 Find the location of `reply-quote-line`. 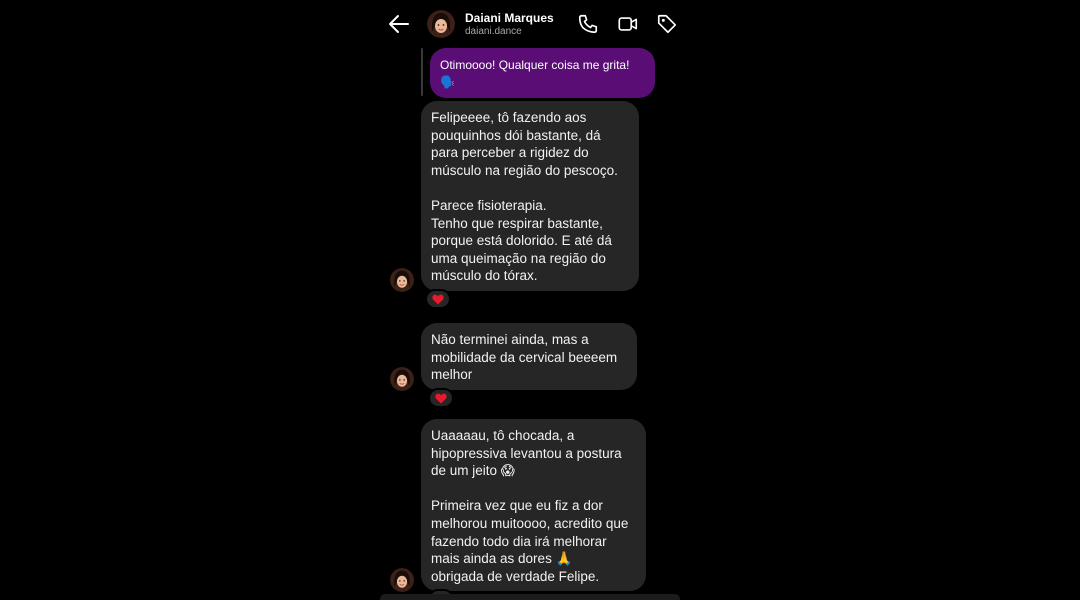

reply-quote-line is located at coordinates (422, 72).